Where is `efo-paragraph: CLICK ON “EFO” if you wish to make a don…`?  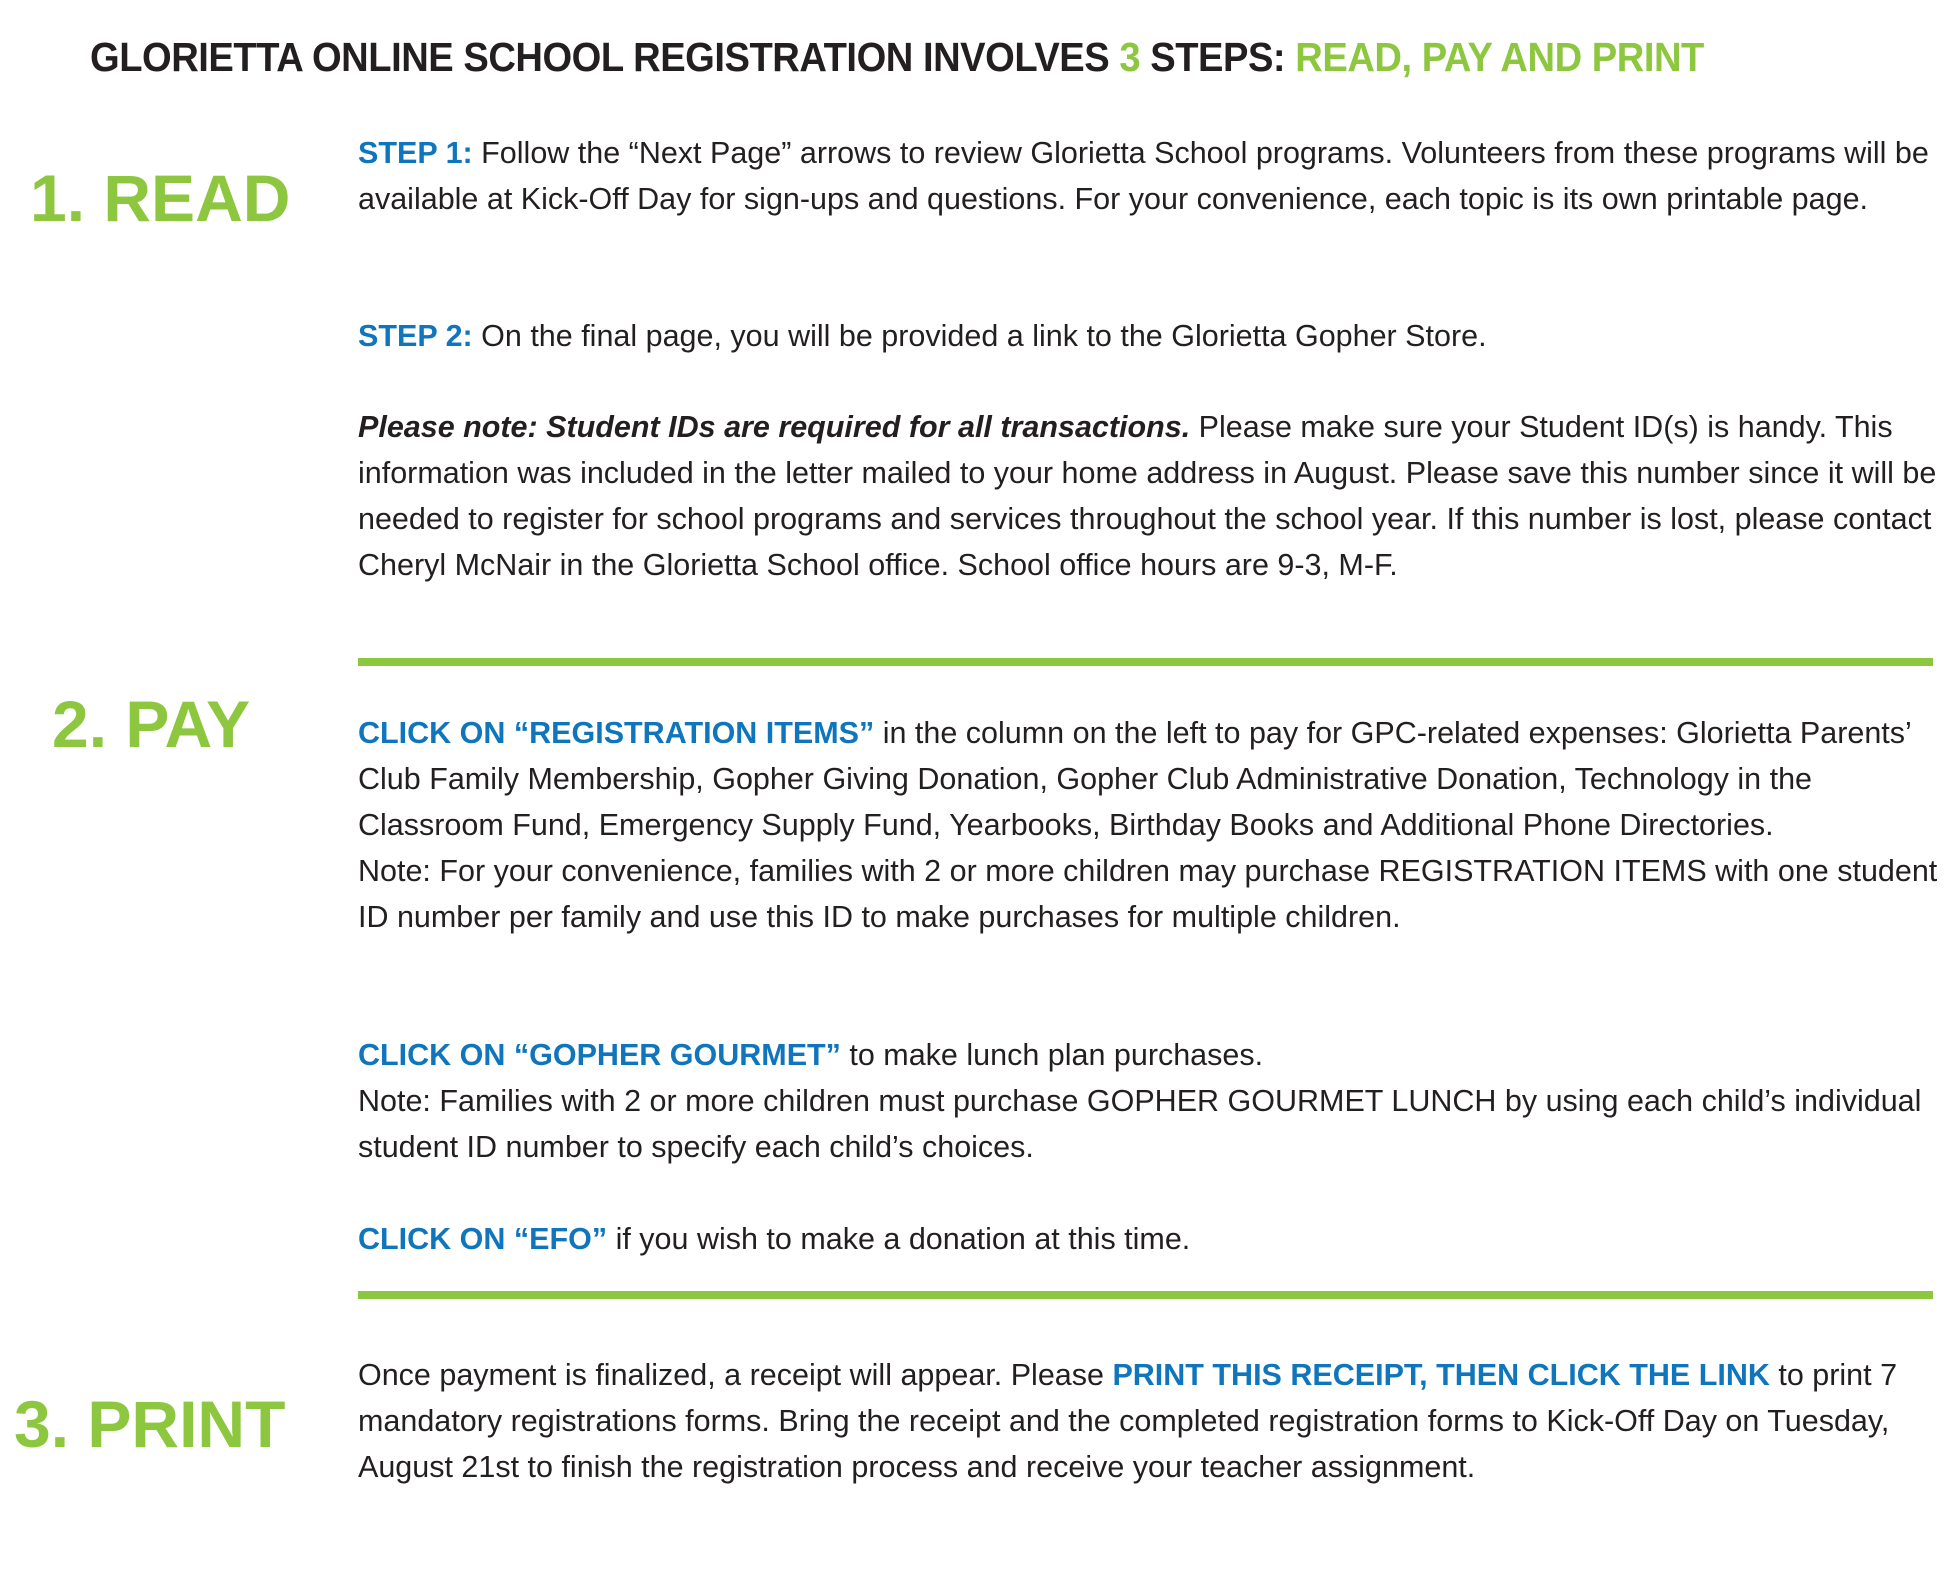
efo-paragraph: CLICK ON “EFO” if you wish to make a don… is located at coordinates (1150, 1239).